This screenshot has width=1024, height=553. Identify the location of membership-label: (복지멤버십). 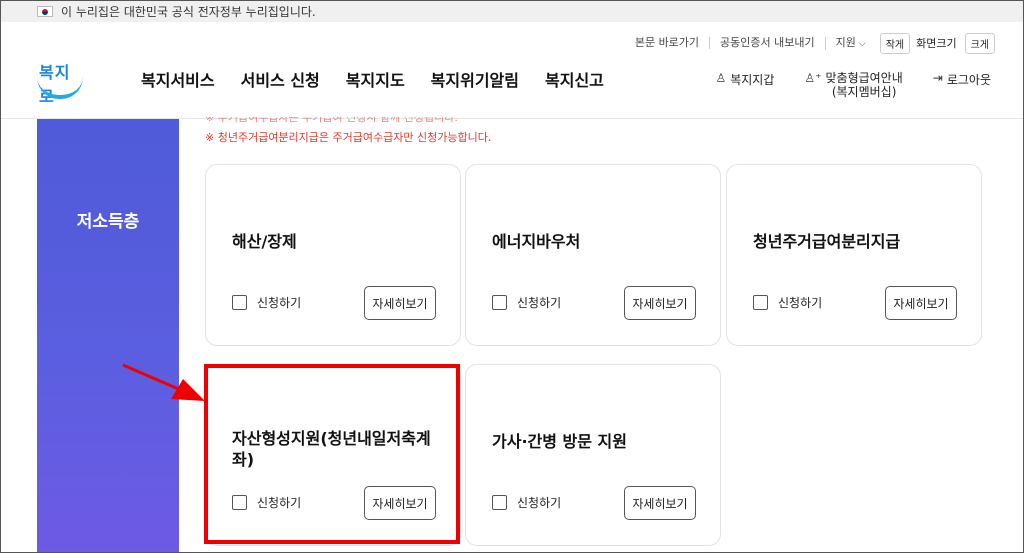
(864, 92).